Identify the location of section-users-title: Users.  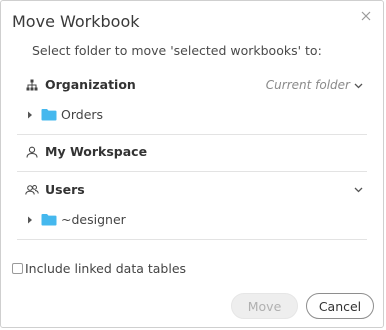
(65, 189).